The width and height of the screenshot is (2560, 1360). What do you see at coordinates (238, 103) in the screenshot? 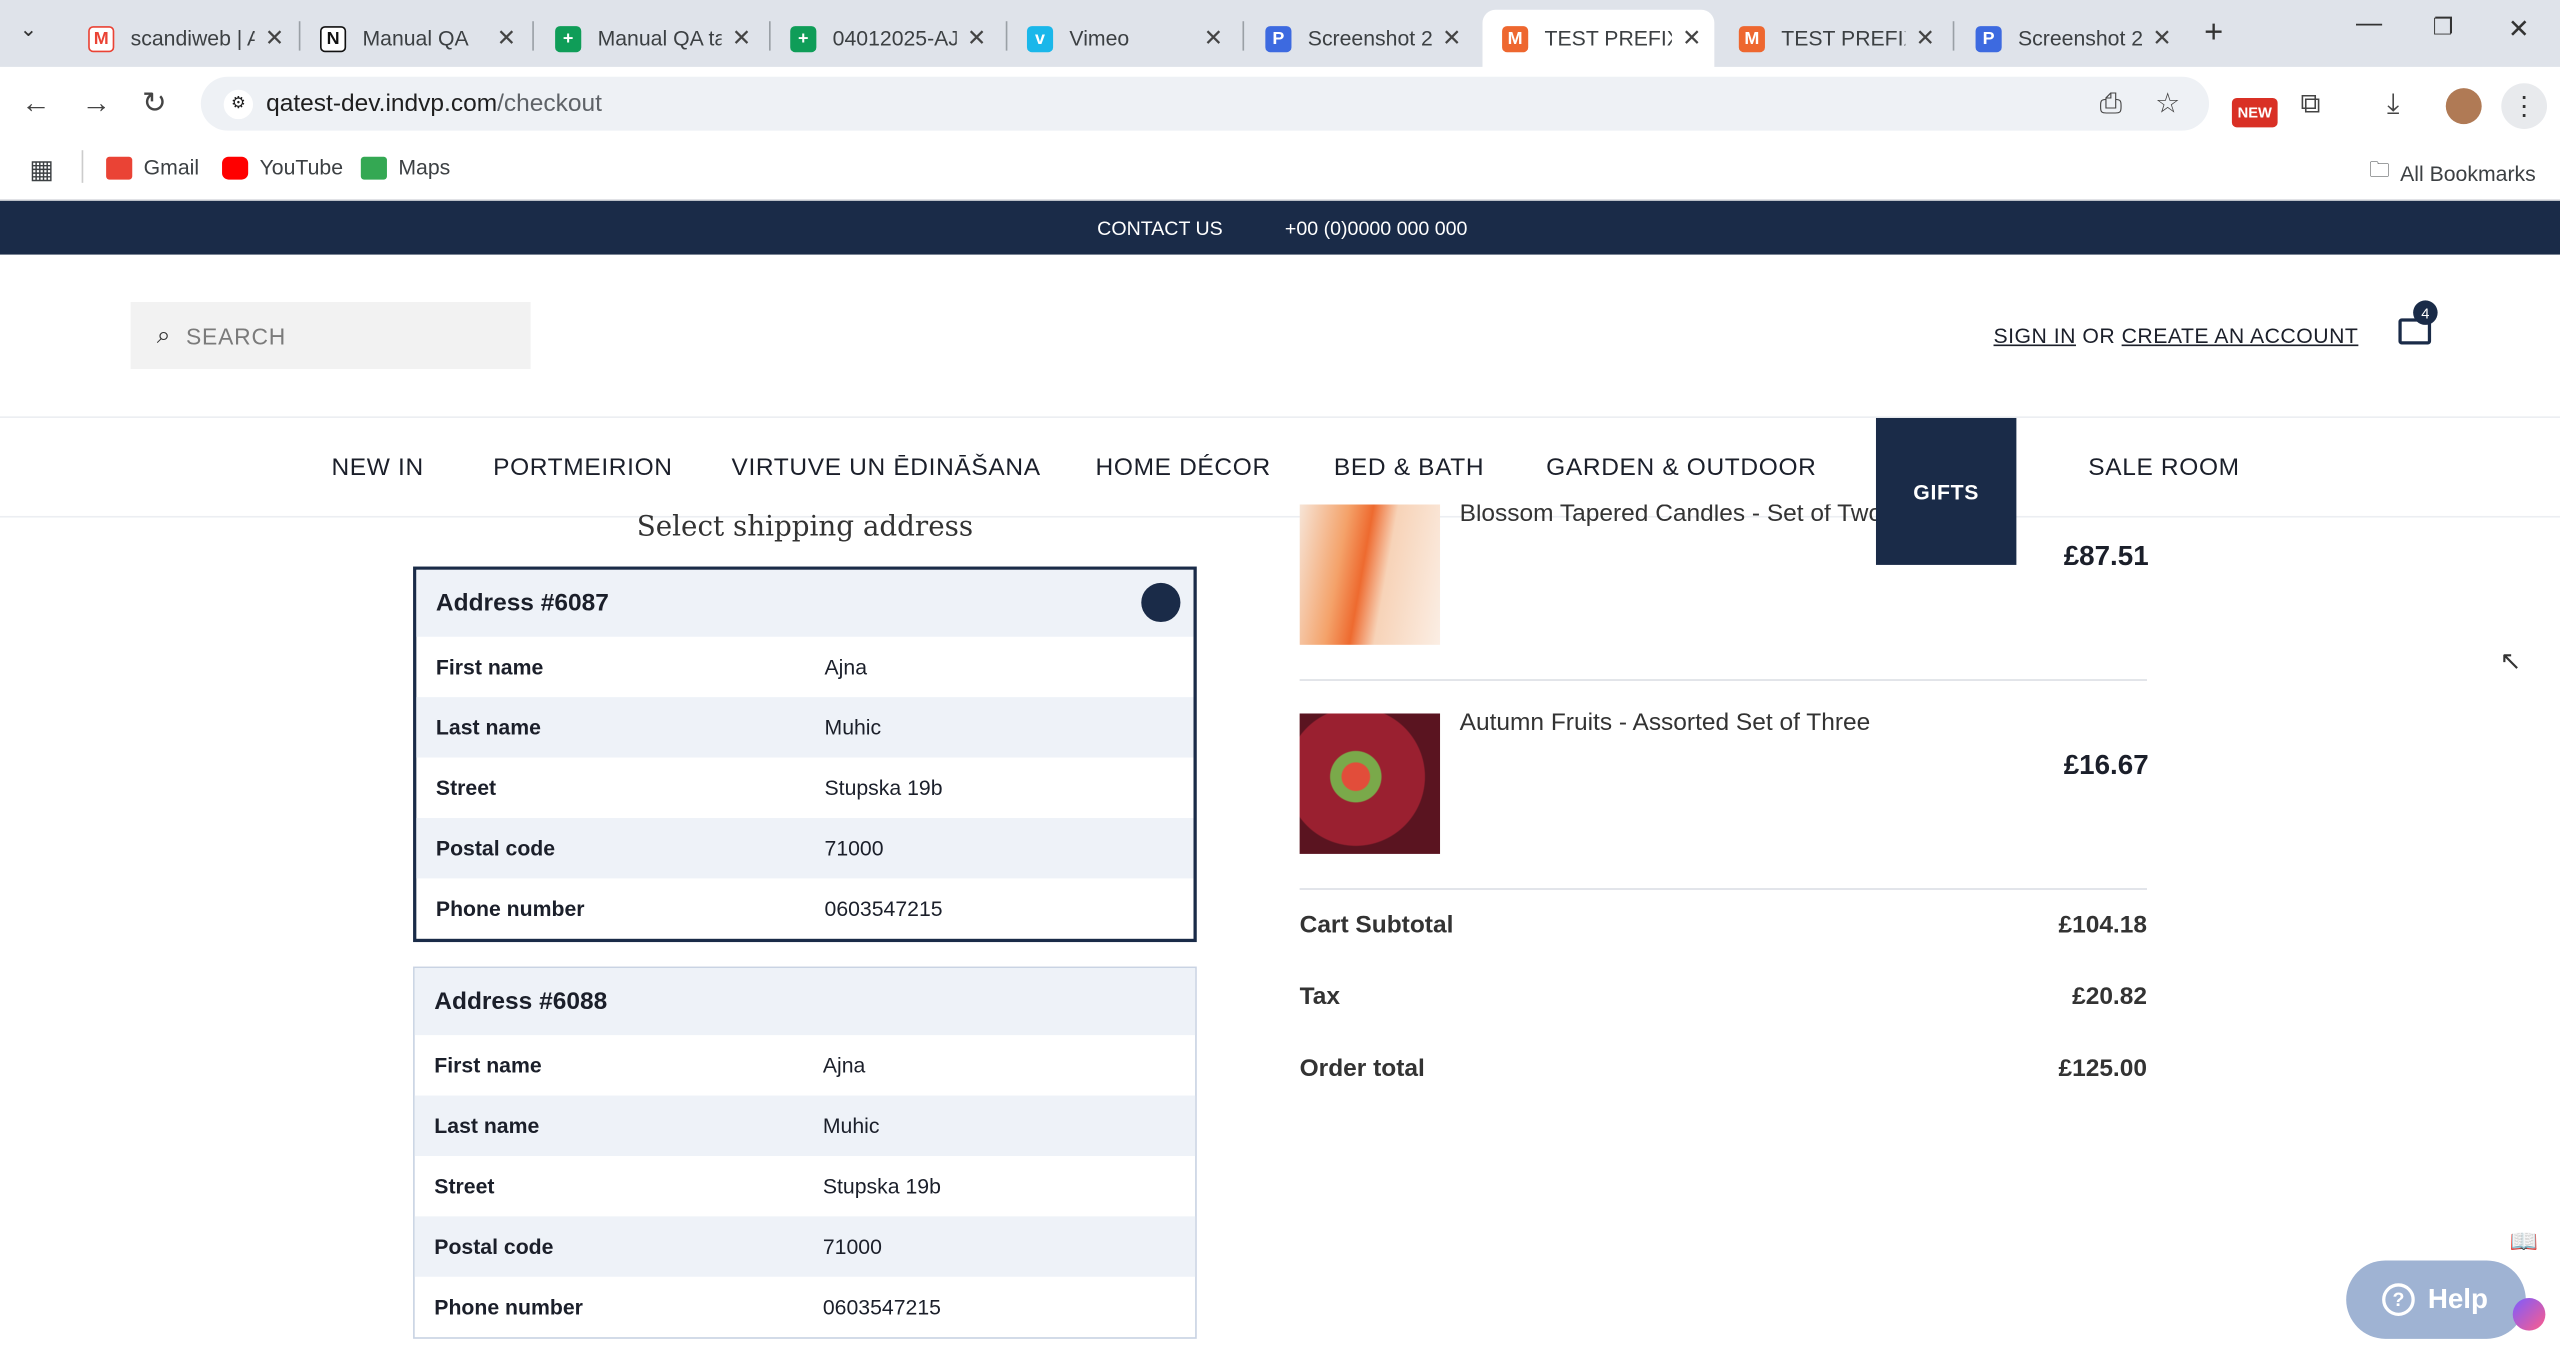
I see `site-info-icon: ⚙` at bounding box center [238, 103].